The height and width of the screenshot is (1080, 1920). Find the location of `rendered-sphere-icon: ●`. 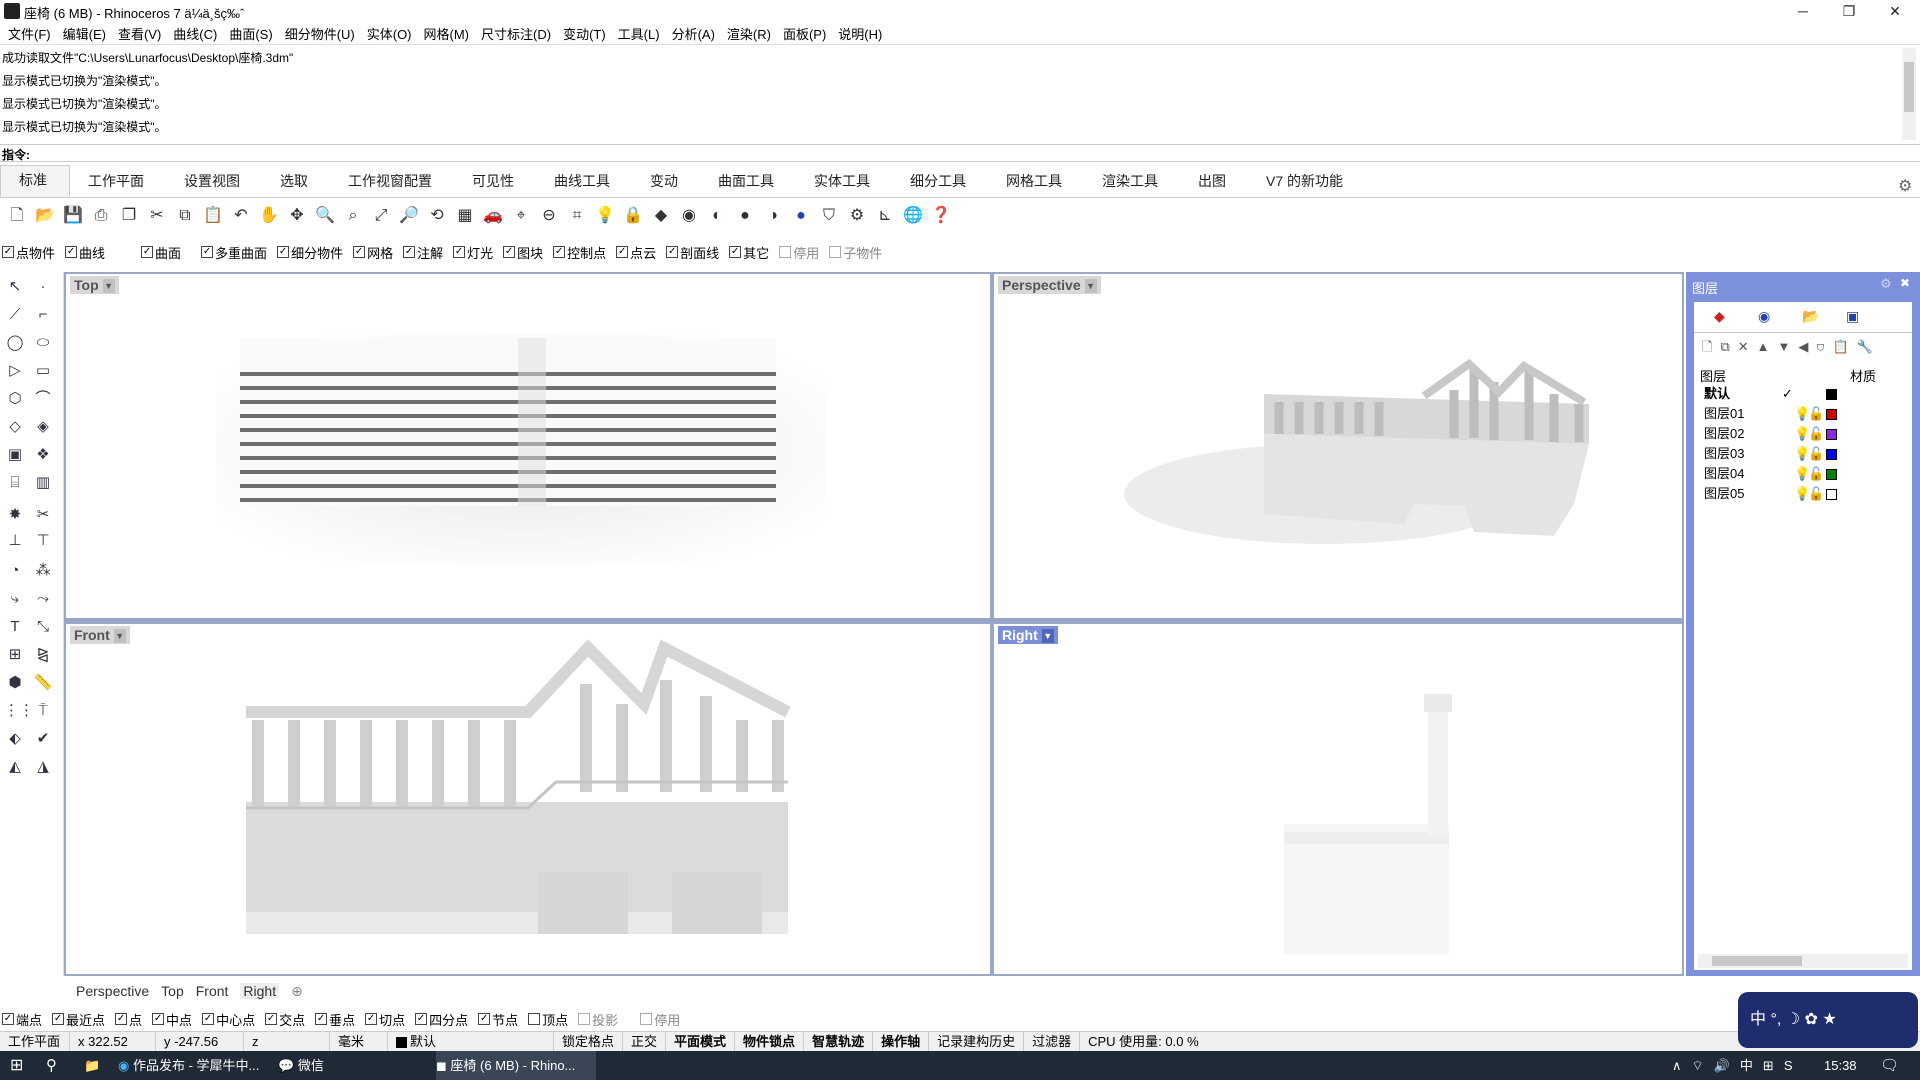

rendered-sphere-icon: ● is located at coordinates (745, 216).